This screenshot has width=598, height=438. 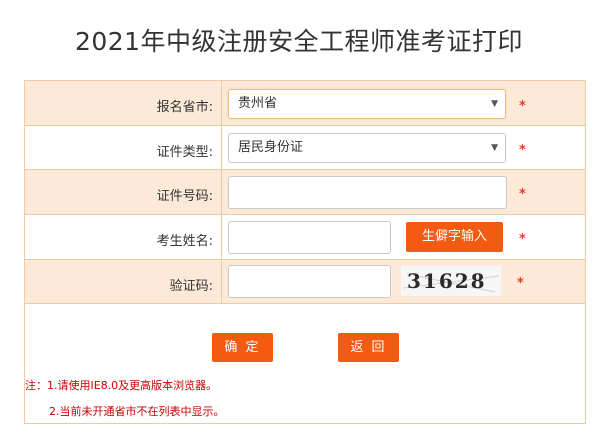 I want to click on id-number-row: 证件号码: *, so click(x=305, y=192).